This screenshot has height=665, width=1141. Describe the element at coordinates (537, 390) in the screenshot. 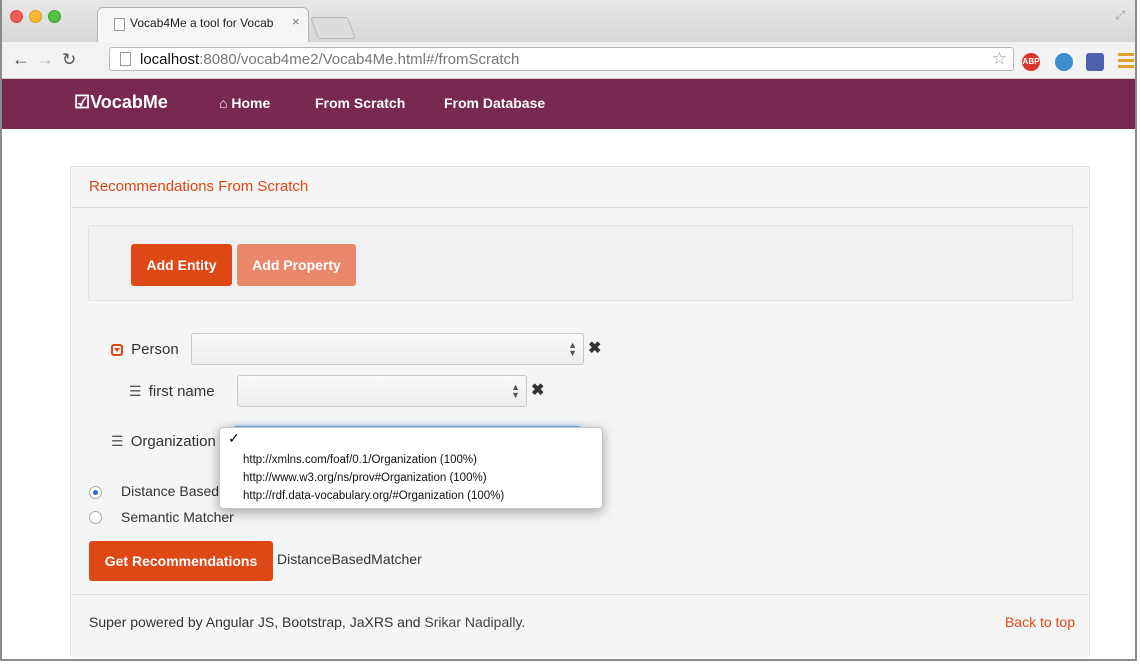

I see `remove-property-icon: ✖` at that location.